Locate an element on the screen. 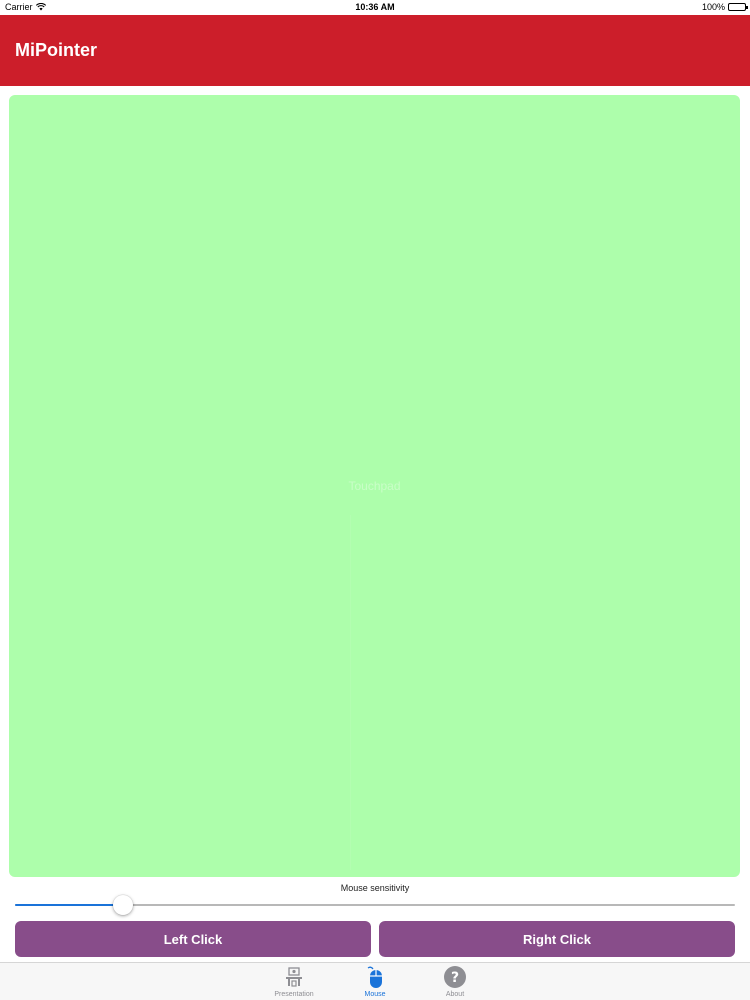  tab-presentation: Presentation is located at coordinates (294, 981).